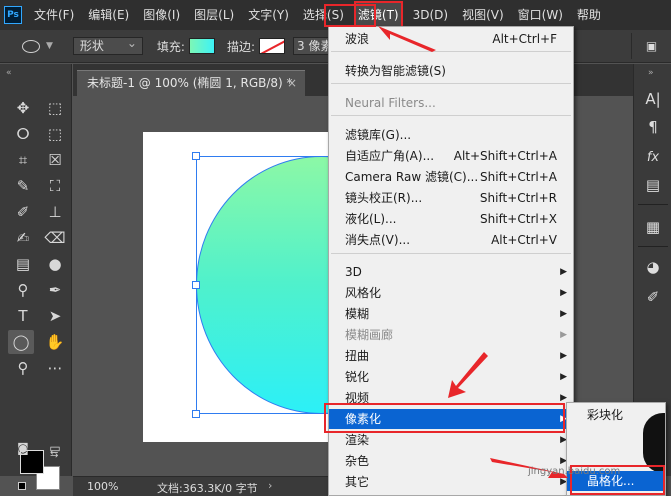 The image size is (671, 496). Describe the element at coordinates (653, 157) in the screenshot. I see `fx-icon: fx` at that location.